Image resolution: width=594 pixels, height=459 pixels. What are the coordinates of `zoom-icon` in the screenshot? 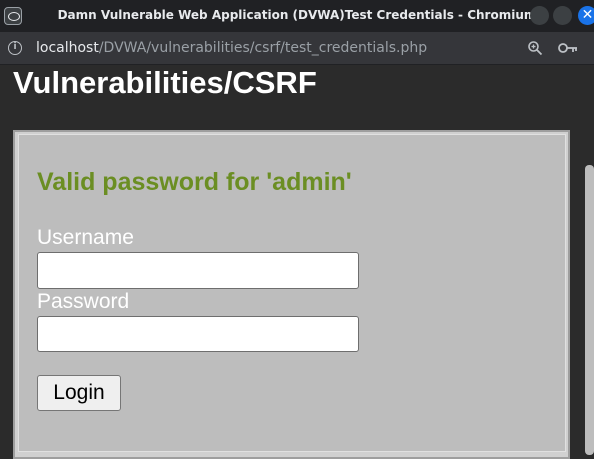 It's located at (535, 48).